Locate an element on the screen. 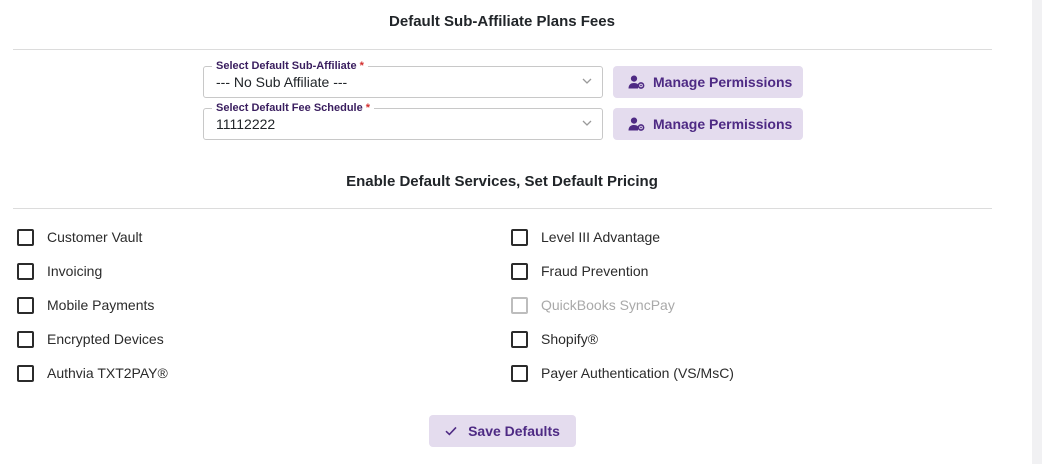  service-label: Encrypted Devices is located at coordinates (105, 339).